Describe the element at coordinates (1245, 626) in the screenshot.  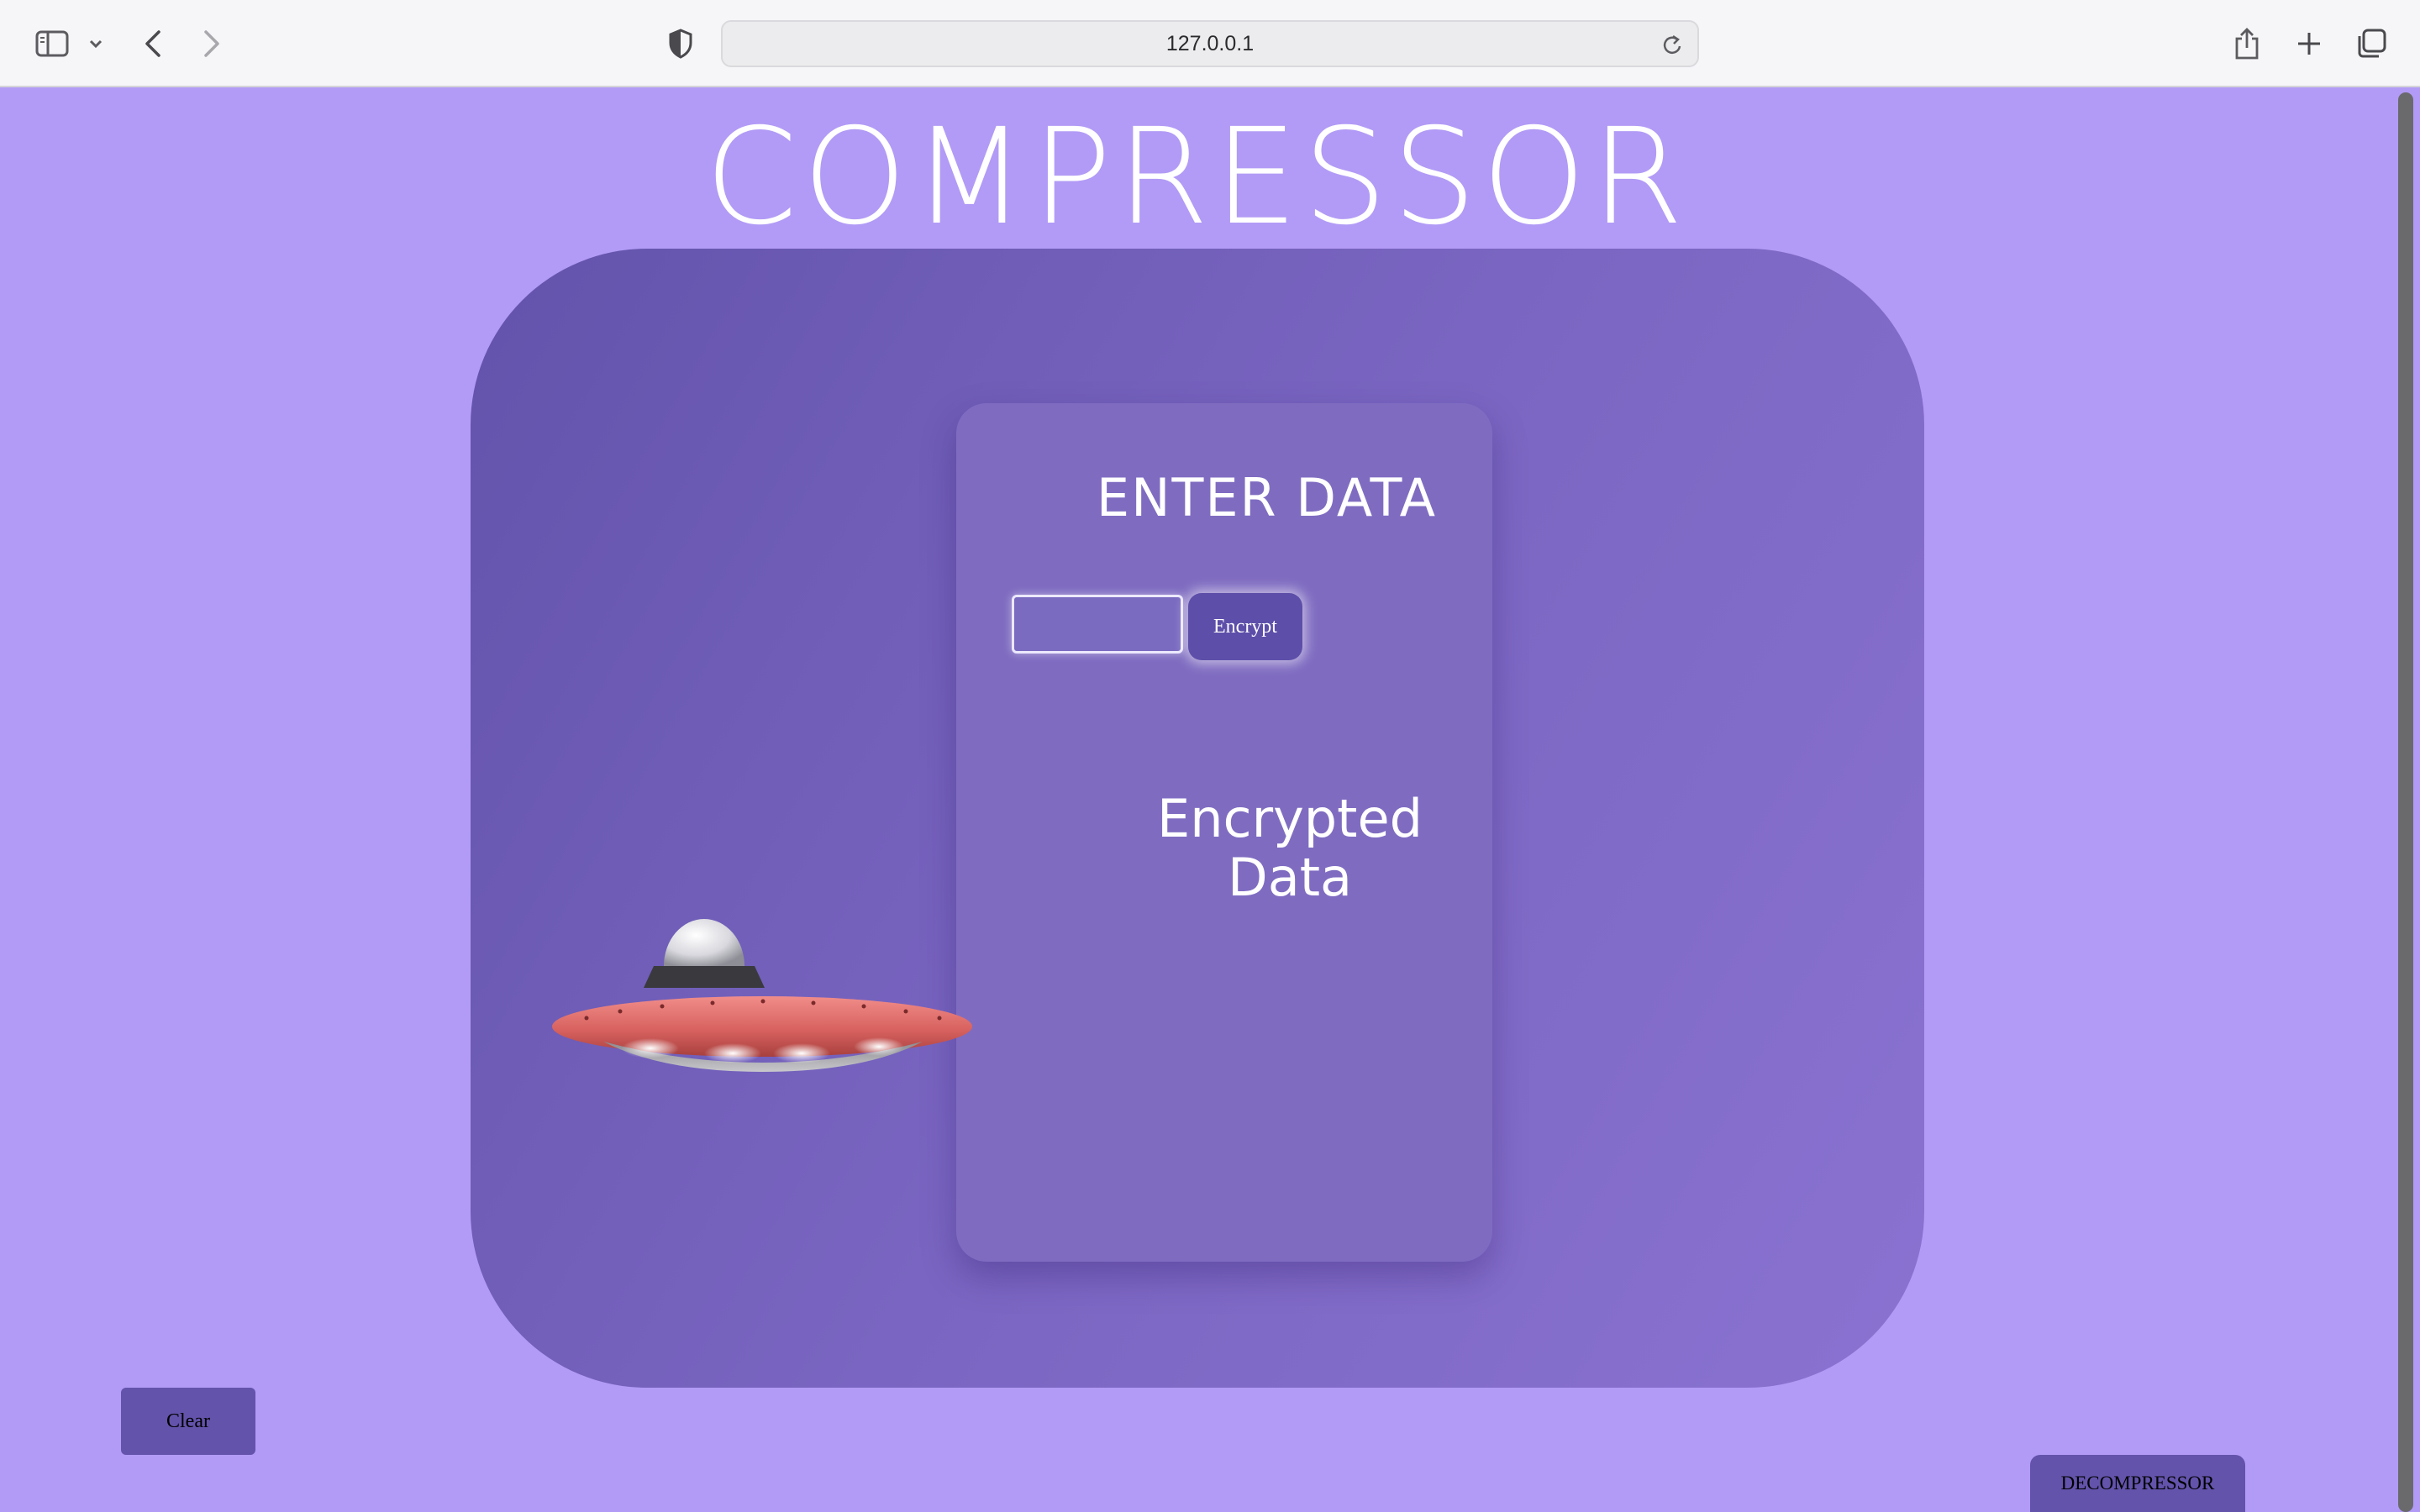
I see `encrypt-button: Encrypt` at that location.